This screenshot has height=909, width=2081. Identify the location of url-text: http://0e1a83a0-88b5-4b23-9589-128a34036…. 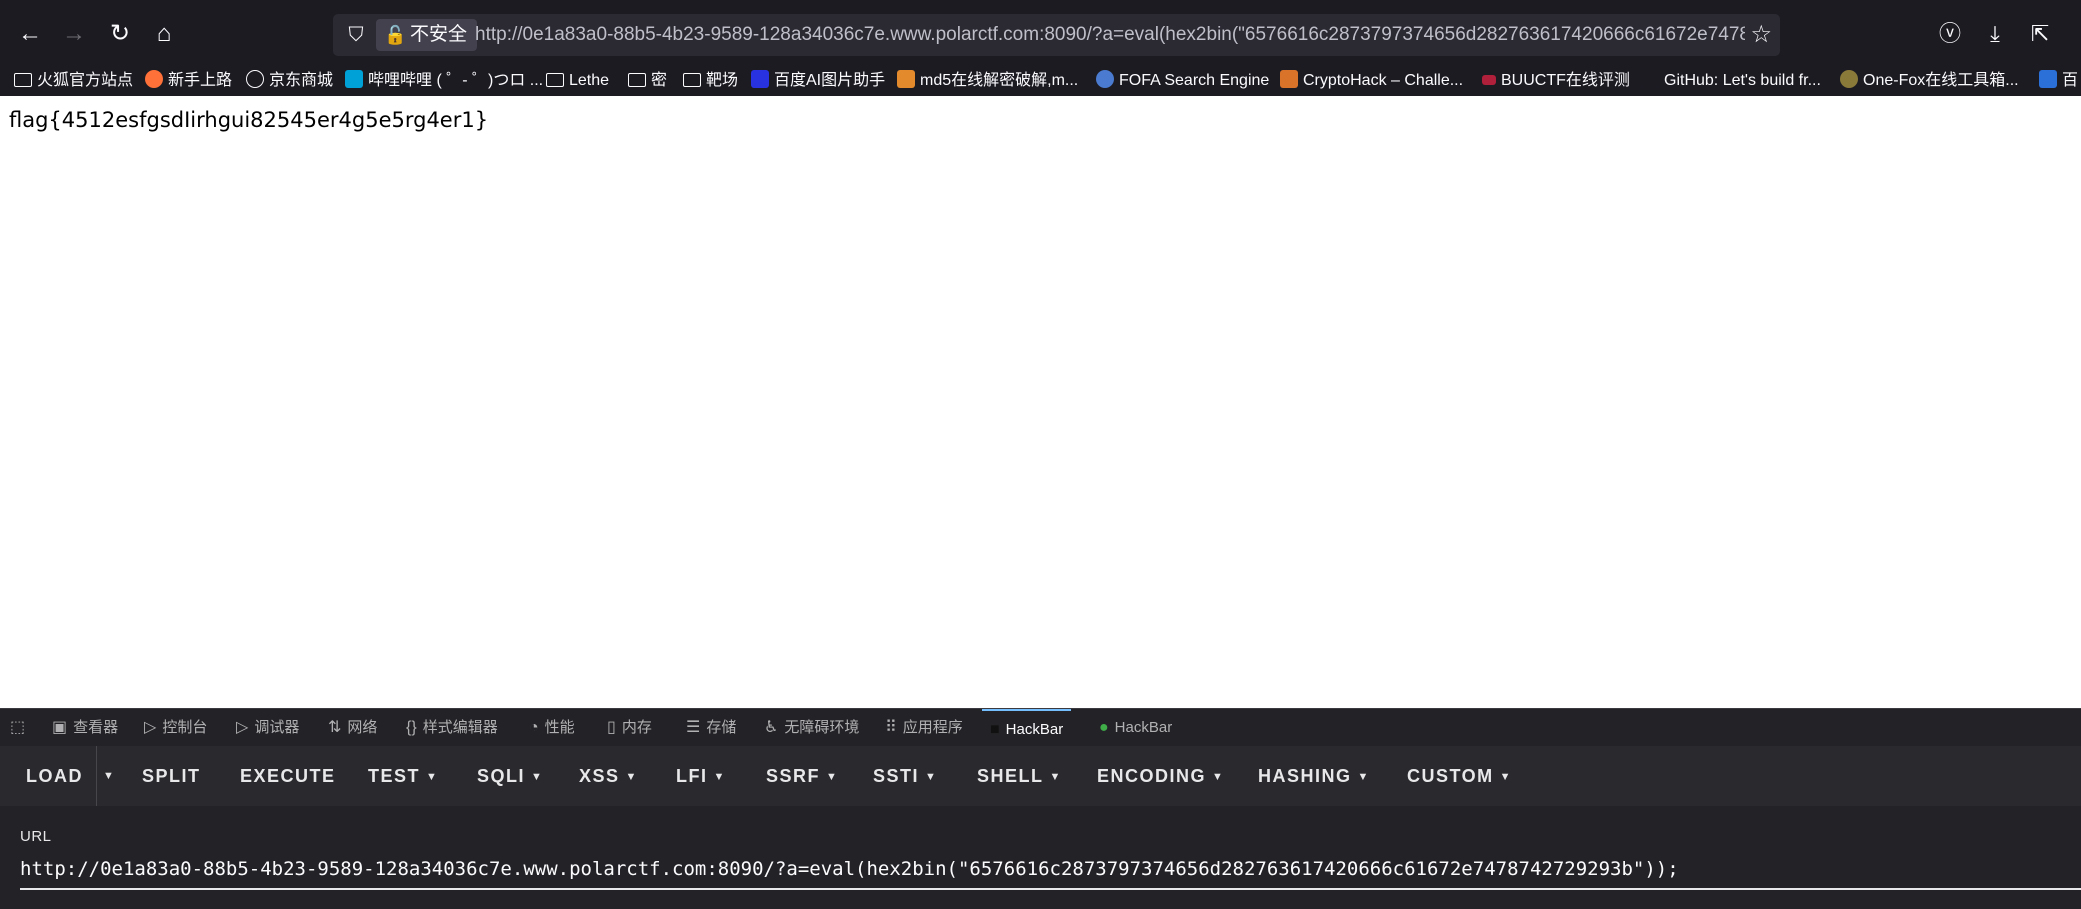
(1110, 35).